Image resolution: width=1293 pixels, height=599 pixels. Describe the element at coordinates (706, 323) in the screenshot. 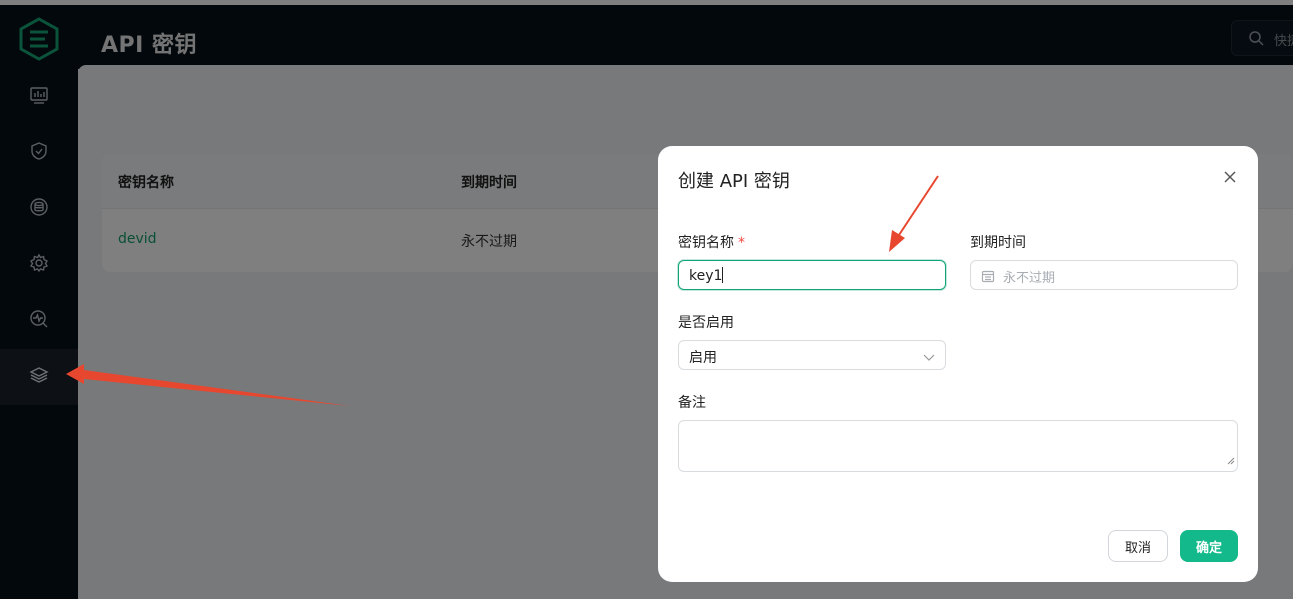

I see `enabled-label: 是否启用` at that location.